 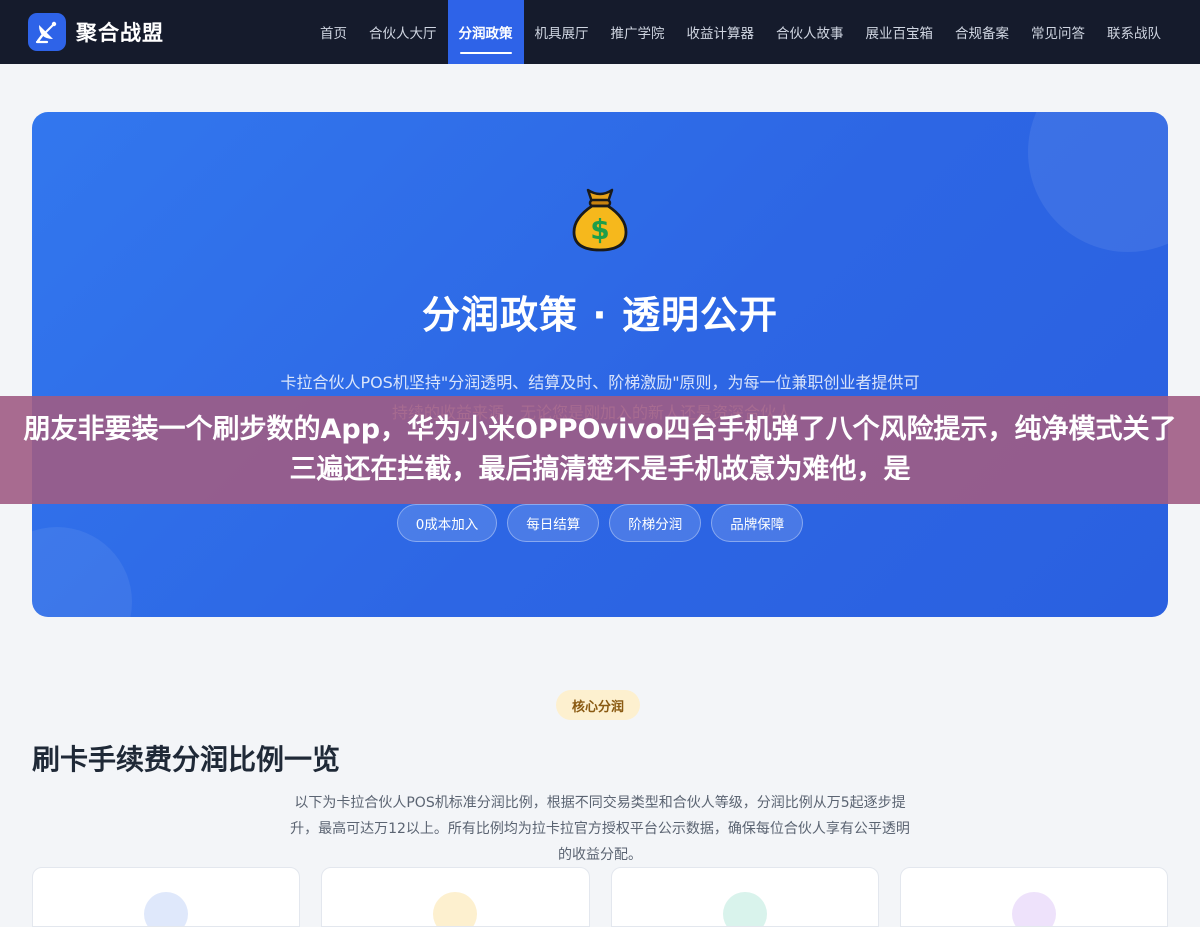 What do you see at coordinates (810, 32) in the screenshot?
I see `nav-item-partner-stories: 合伙人故事` at bounding box center [810, 32].